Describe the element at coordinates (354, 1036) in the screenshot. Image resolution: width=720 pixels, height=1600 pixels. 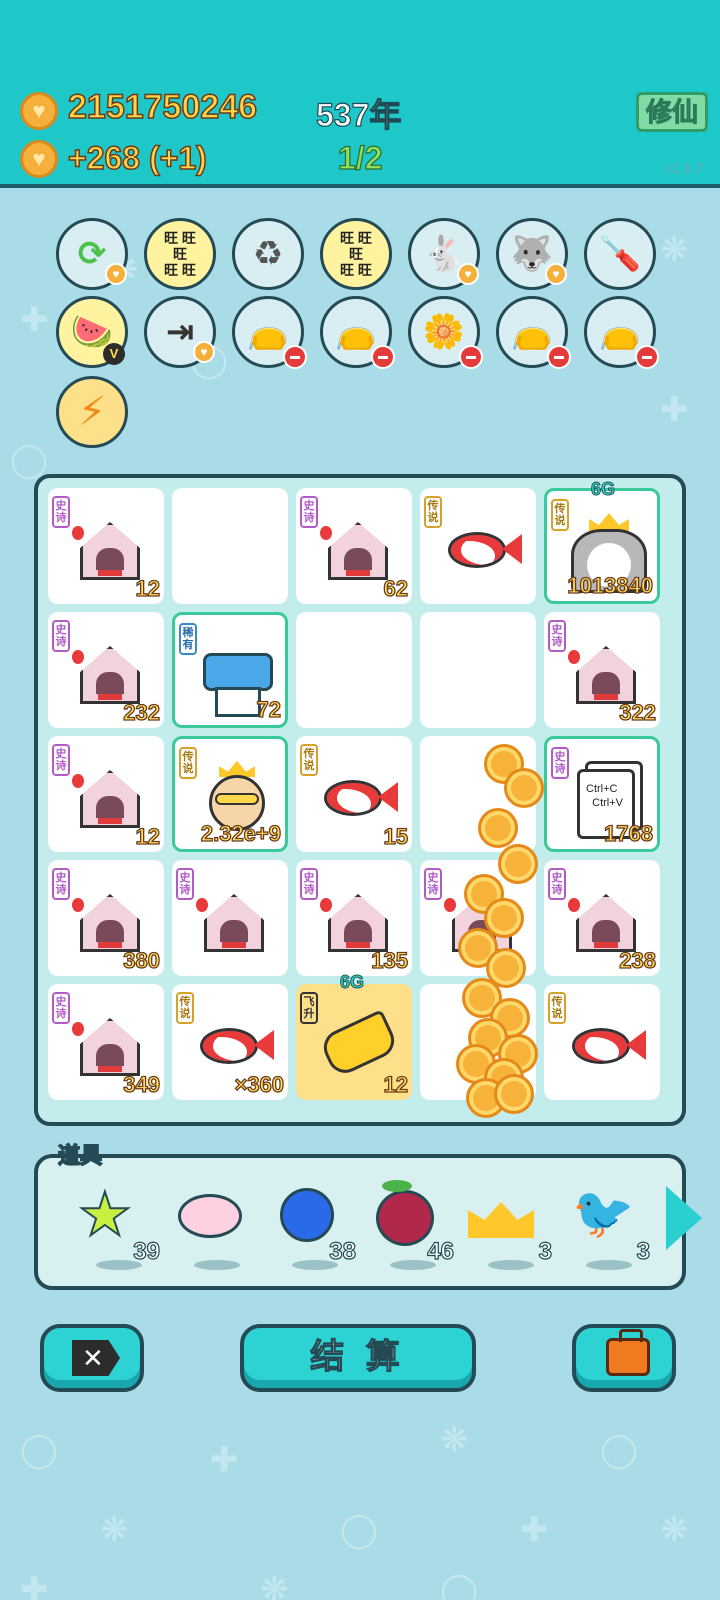
I see `board-cell: 6G 飞升 12` at that location.